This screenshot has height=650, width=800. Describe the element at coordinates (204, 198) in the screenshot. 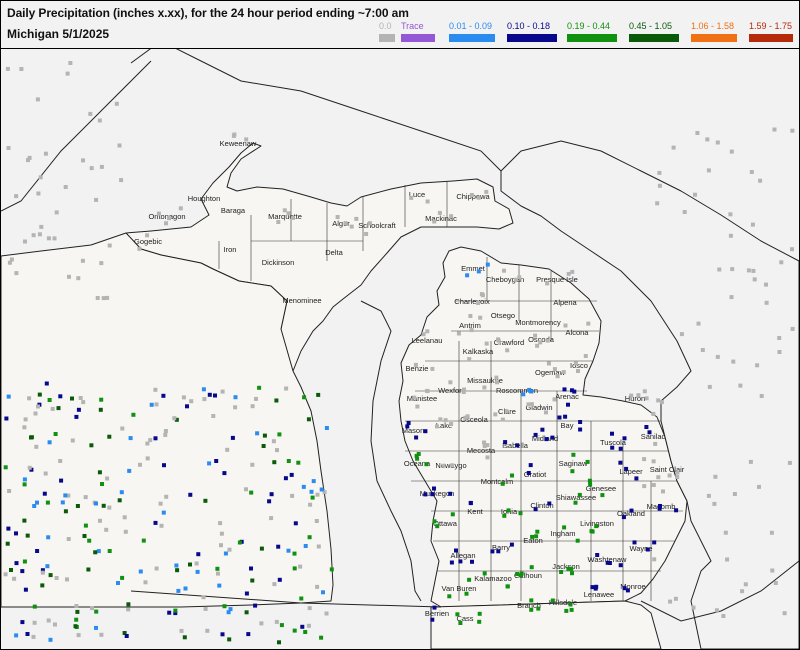

I see `county-label: Houghton` at that location.